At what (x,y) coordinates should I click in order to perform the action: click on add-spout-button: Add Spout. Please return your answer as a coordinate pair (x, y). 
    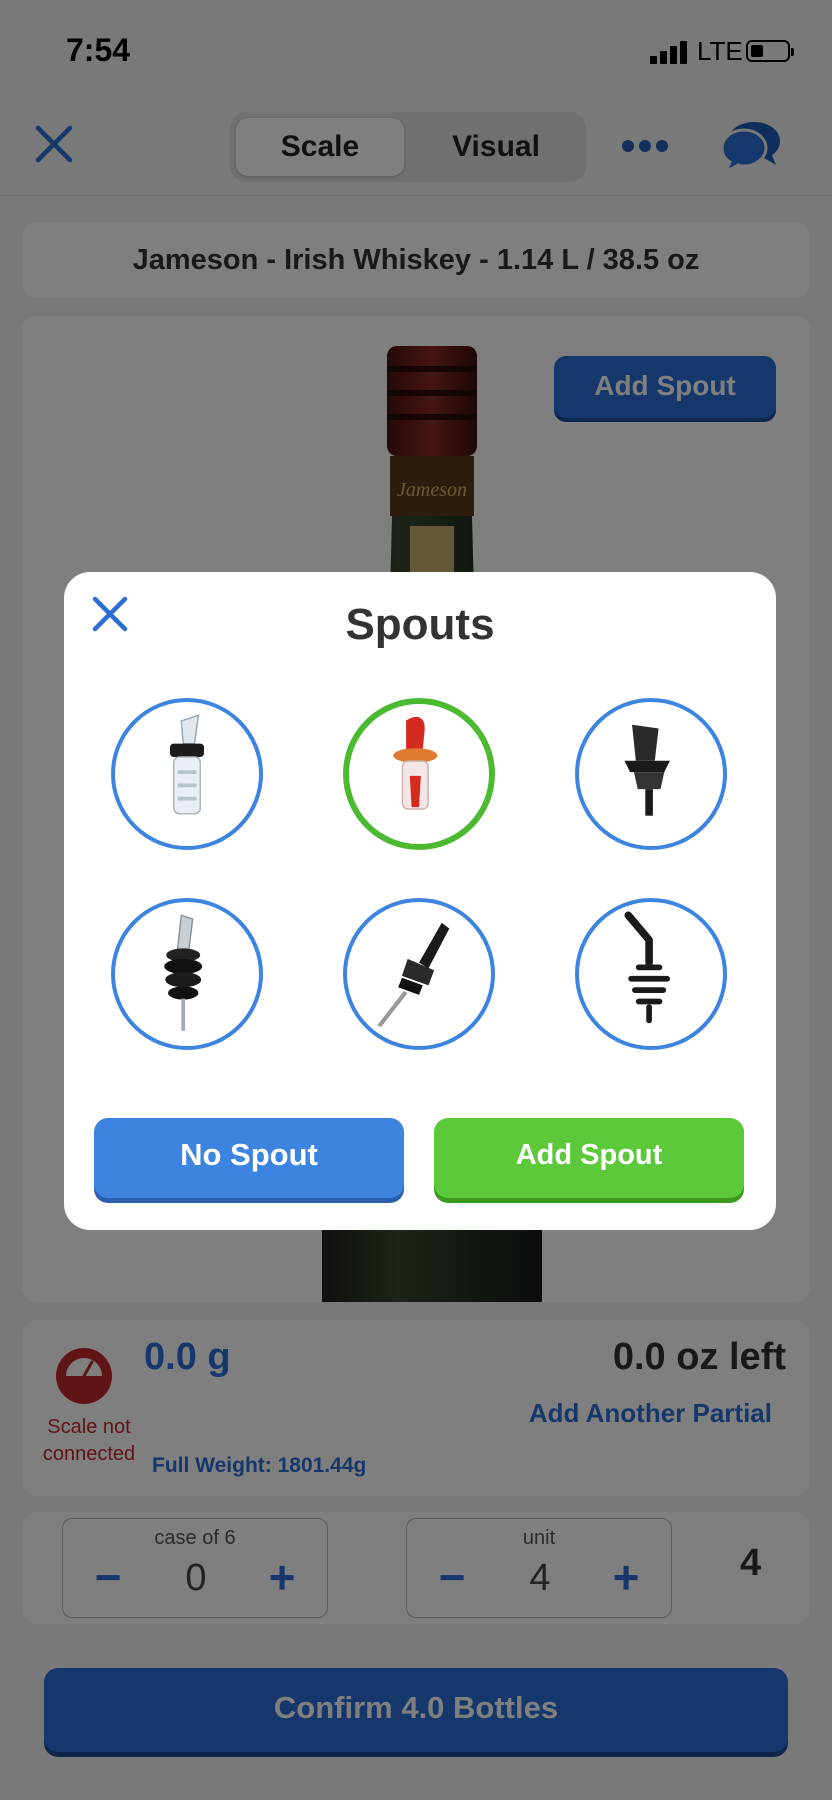
    Looking at the image, I should click on (589, 1158).